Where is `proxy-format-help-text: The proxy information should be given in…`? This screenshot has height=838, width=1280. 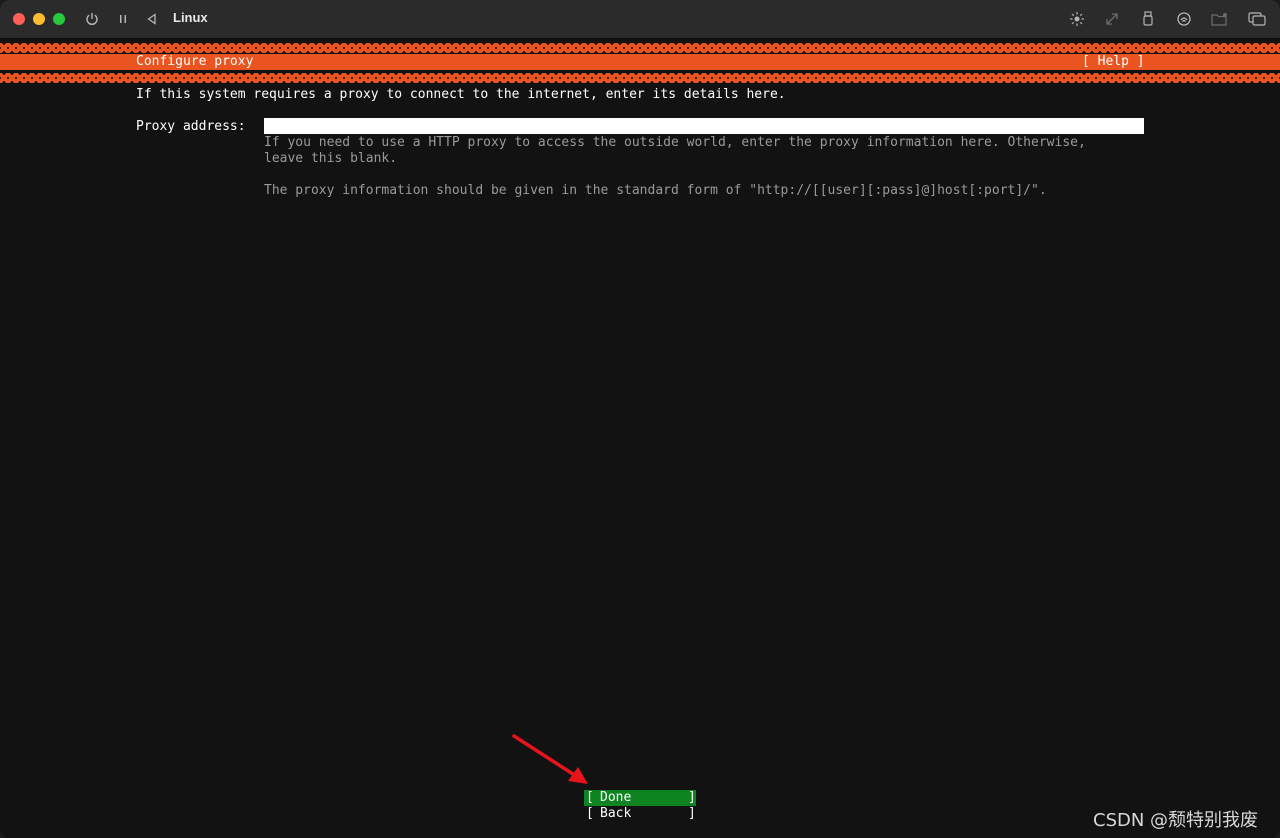 proxy-format-help-text: The proxy information should be given in… is located at coordinates (655, 190).